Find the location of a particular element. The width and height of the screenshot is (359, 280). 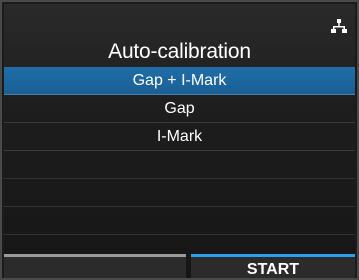

start-button: START is located at coordinates (273, 266).